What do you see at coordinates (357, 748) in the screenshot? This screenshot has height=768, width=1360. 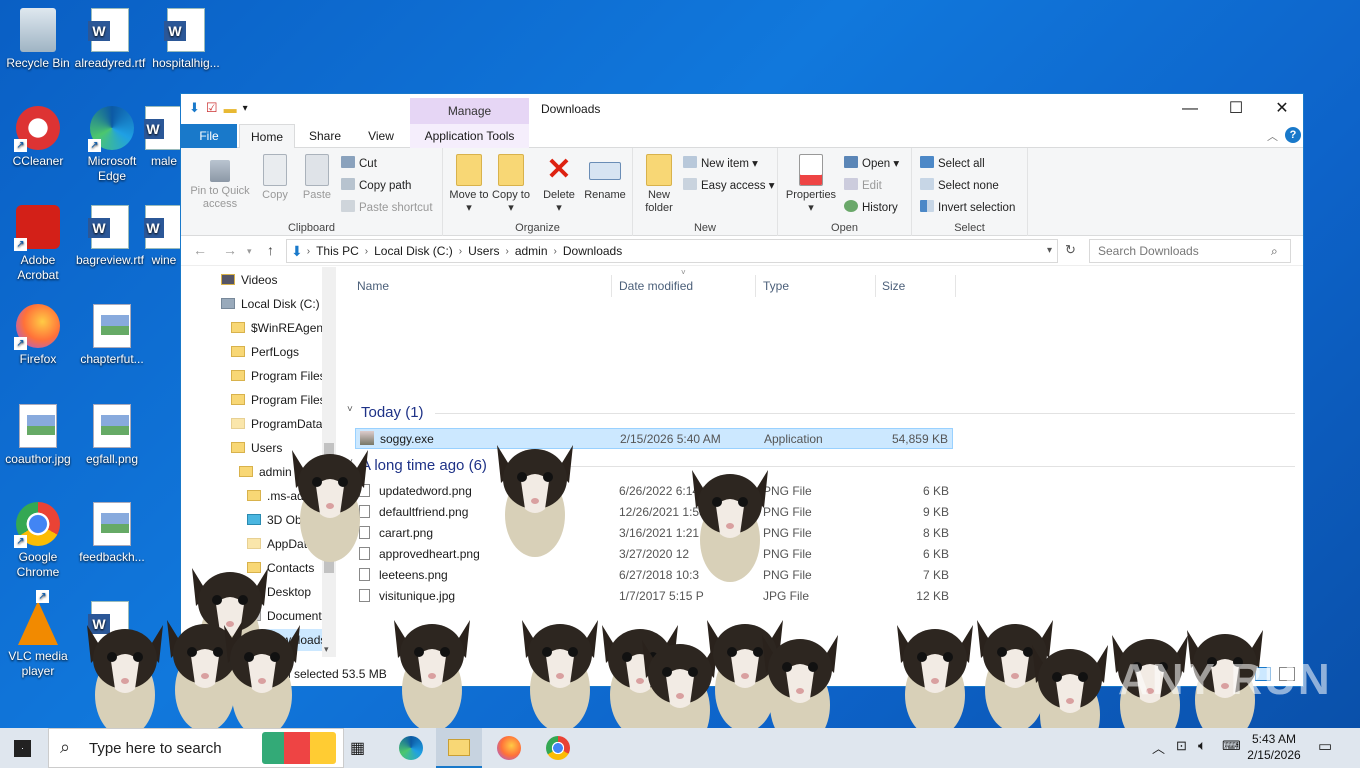 I see `task-view-icon: ▦` at bounding box center [357, 748].